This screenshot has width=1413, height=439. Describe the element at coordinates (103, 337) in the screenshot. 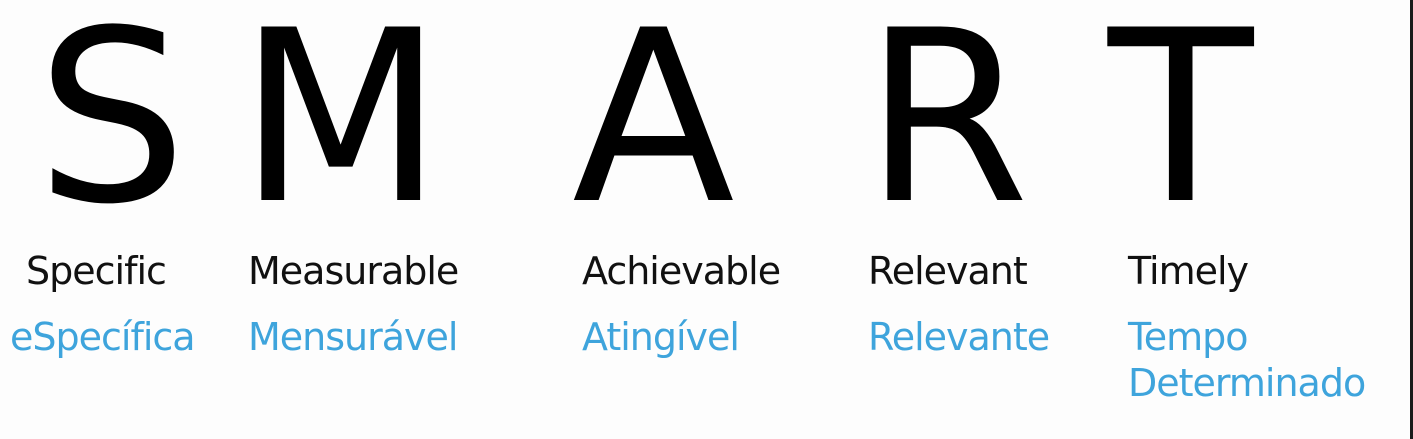

I see `portuguese-term: eSpecífica` at that location.